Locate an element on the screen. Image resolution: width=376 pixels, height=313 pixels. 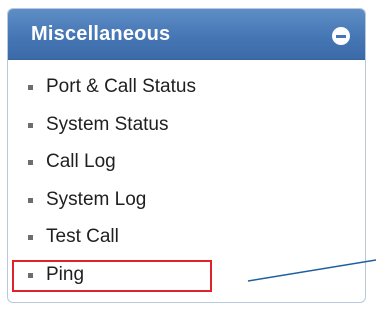
panel-title: Miscellaneous is located at coordinates (101, 34).